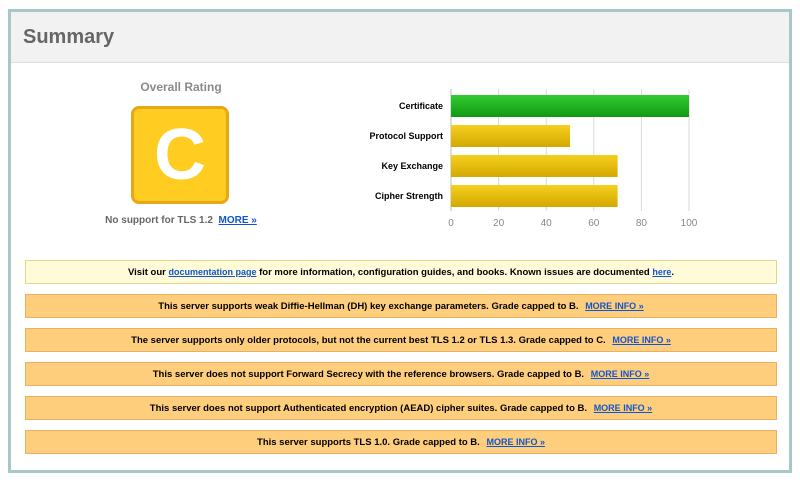 This screenshot has height=480, width=800. What do you see at coordinates (594, 223) in the screenshot?
I see `chart-tick-label: 60` at bounding box center [594, 223].